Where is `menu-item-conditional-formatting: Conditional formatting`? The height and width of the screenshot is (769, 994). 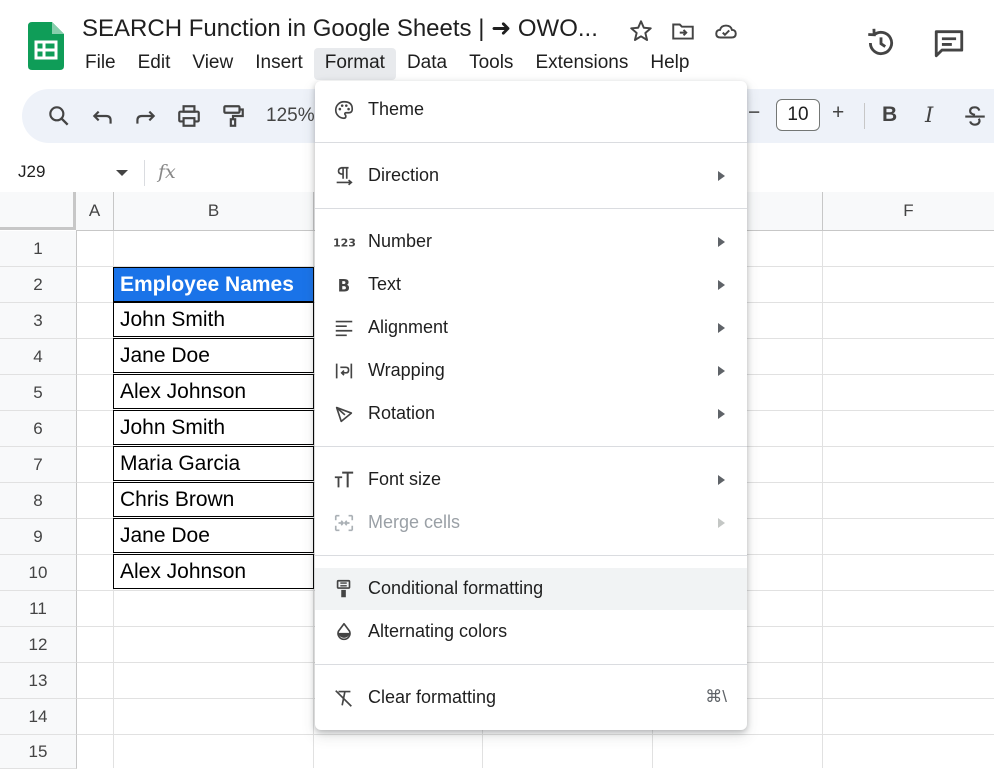
menu-item-conditional-formatting: Conditional formatting is located at coordinates (531, 589).